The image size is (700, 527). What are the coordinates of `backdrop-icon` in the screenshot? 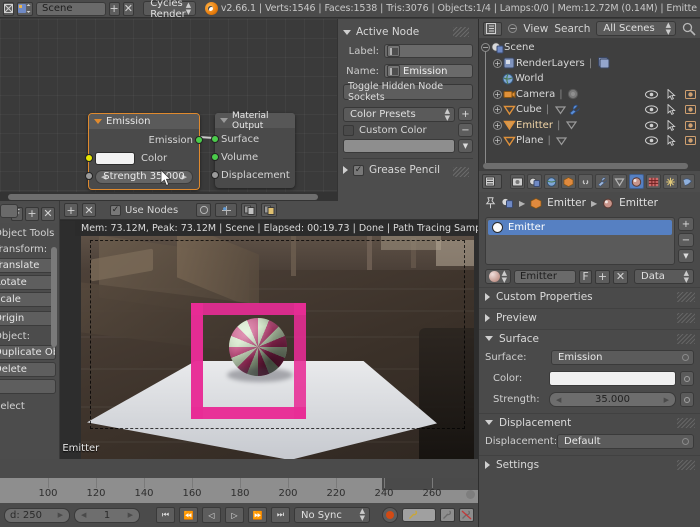 It's located at (249, 210).